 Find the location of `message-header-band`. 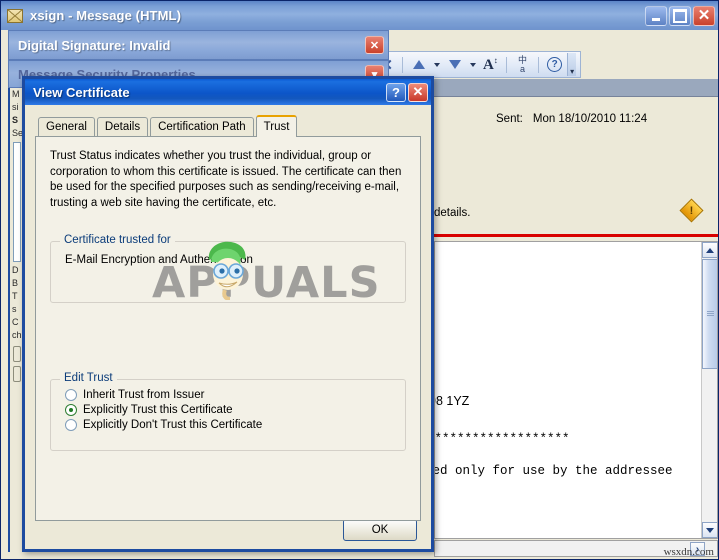

message-header-band is located at coordinates (576, 88).